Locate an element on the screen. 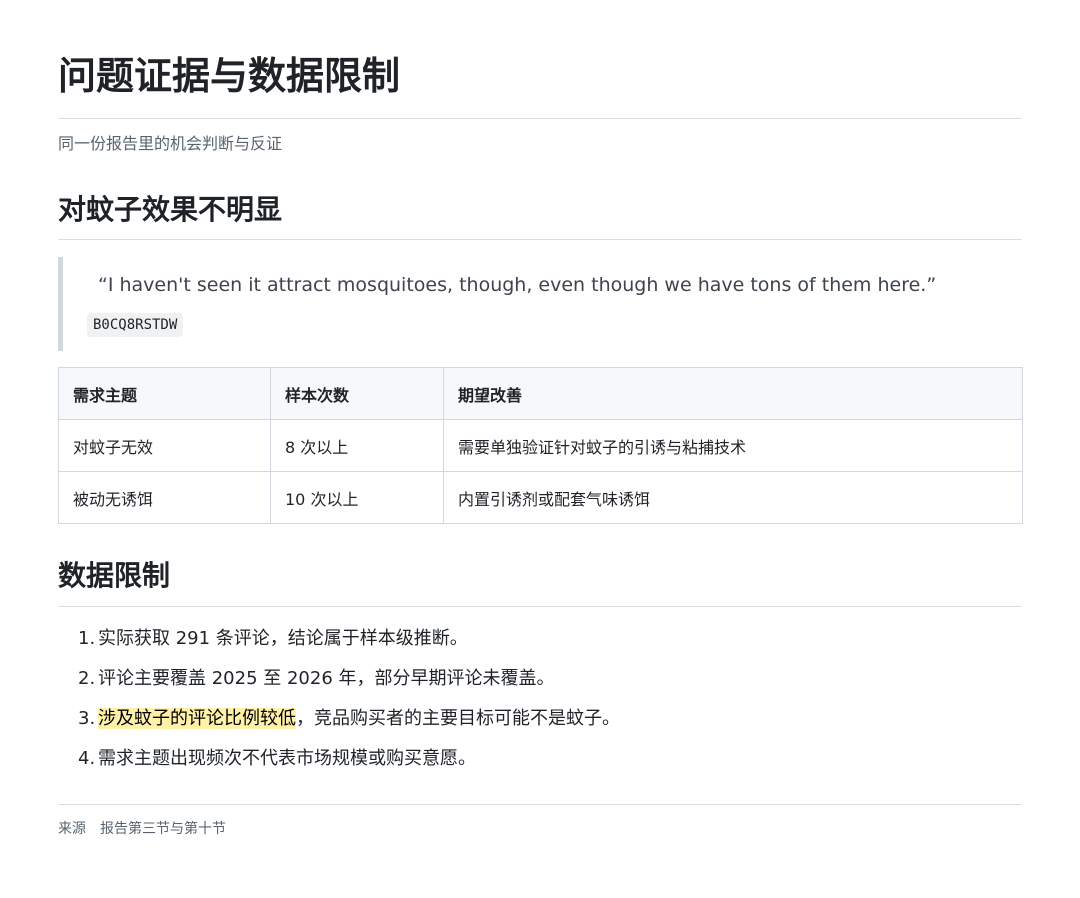 The width and height of the screenshot is (1080, 898). list-item: 2. 评论主要覆盖 2025 至 2026 年，部分早期评论未覆盖。 is located at coordinates (349, 686).